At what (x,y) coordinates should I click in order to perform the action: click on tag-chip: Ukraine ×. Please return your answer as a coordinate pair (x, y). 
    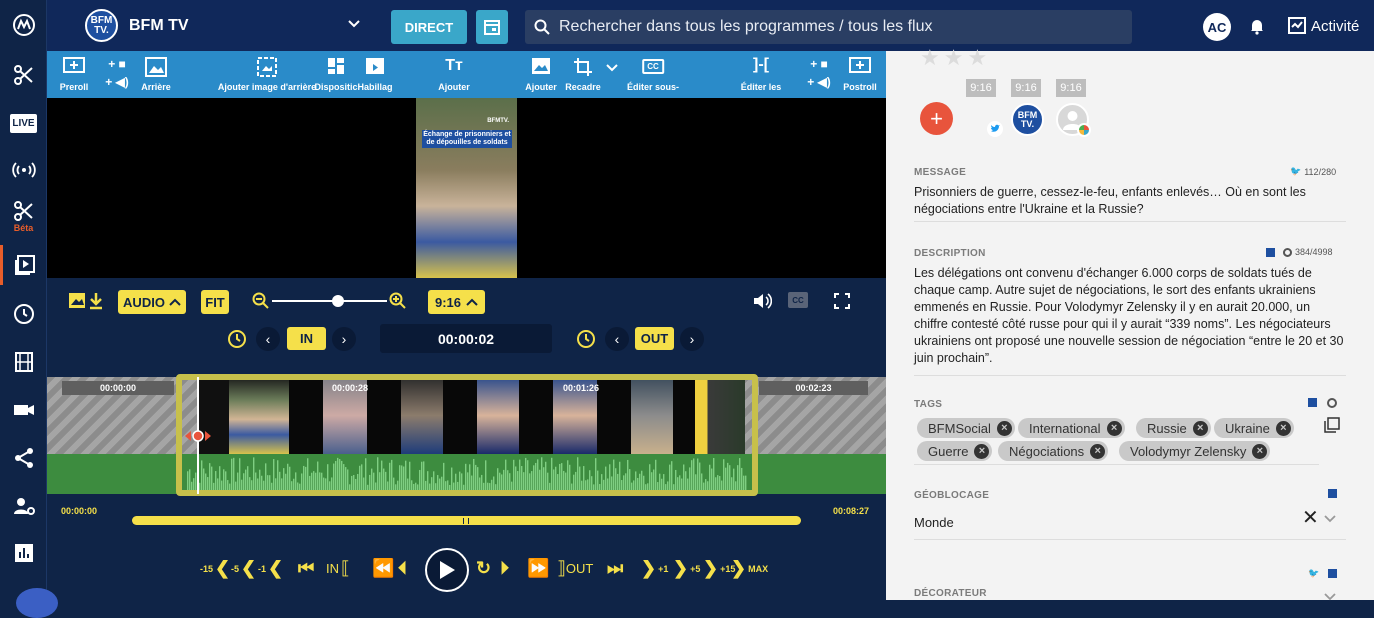
    Looking at the image, I should click on (1254, 428).